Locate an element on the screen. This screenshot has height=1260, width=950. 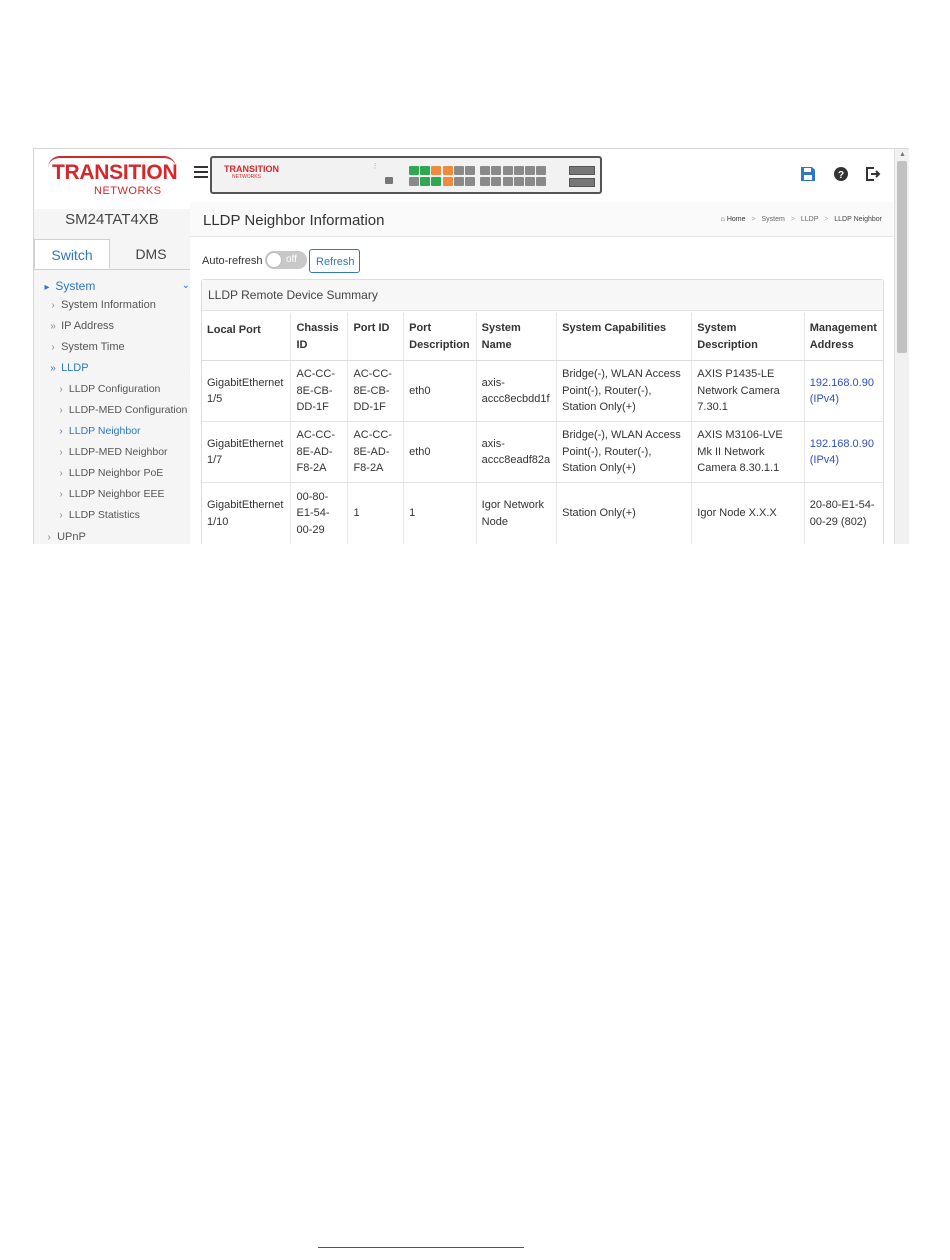
save-icon is located at coordinates (808, 174).